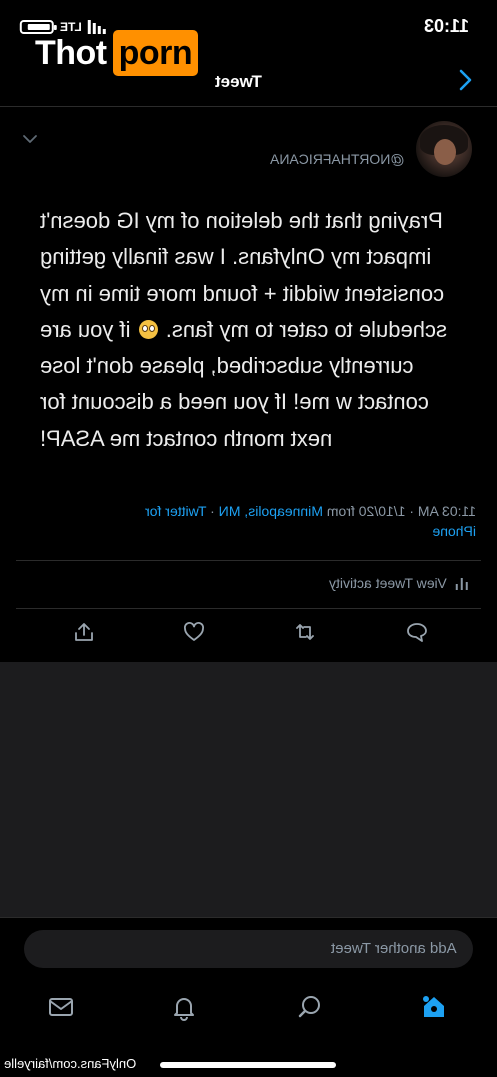 This screenshot has height=1077, width=497. What do you see at coordinates (70, 1063) in the screenshot?
I see `onlyfans-watermark: OnlyFans.com/fairyelle` at bounding box center [70, 1063].